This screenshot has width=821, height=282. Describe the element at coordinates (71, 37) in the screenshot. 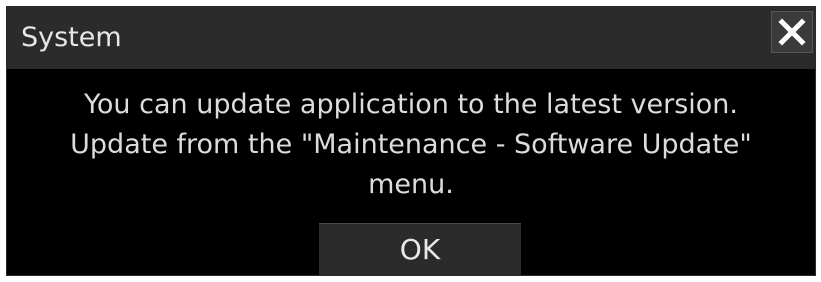

I see `dialog-title: System` at that location.